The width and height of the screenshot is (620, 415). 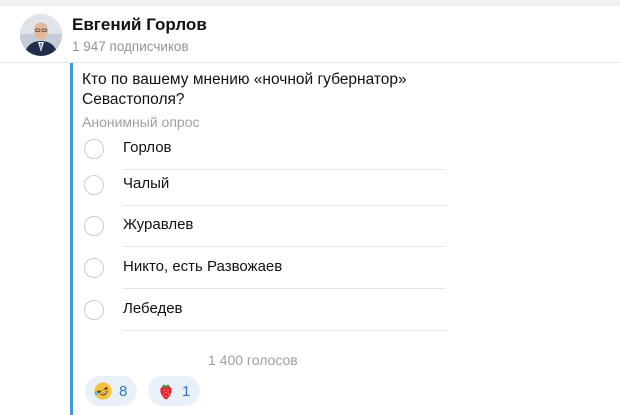 I want to click on poll-option-zhuravlev: Журавлев, so click(x=264, y=227).